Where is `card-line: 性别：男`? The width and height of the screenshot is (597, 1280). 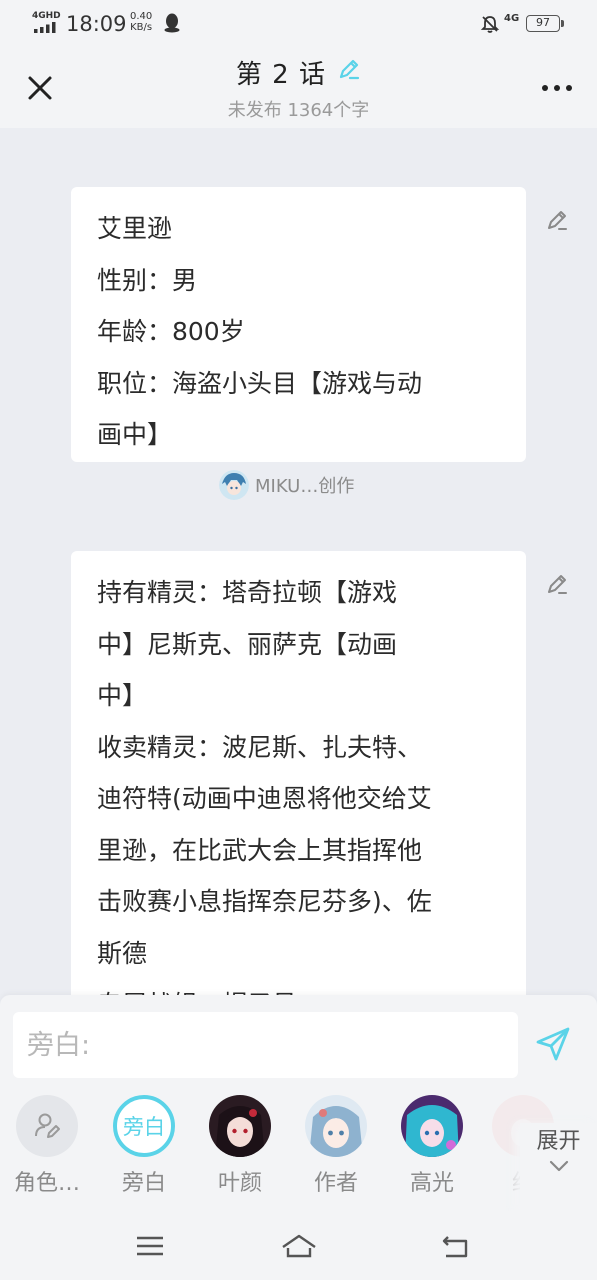 card-line: 性别：男 is located at coordinates (147, 280).